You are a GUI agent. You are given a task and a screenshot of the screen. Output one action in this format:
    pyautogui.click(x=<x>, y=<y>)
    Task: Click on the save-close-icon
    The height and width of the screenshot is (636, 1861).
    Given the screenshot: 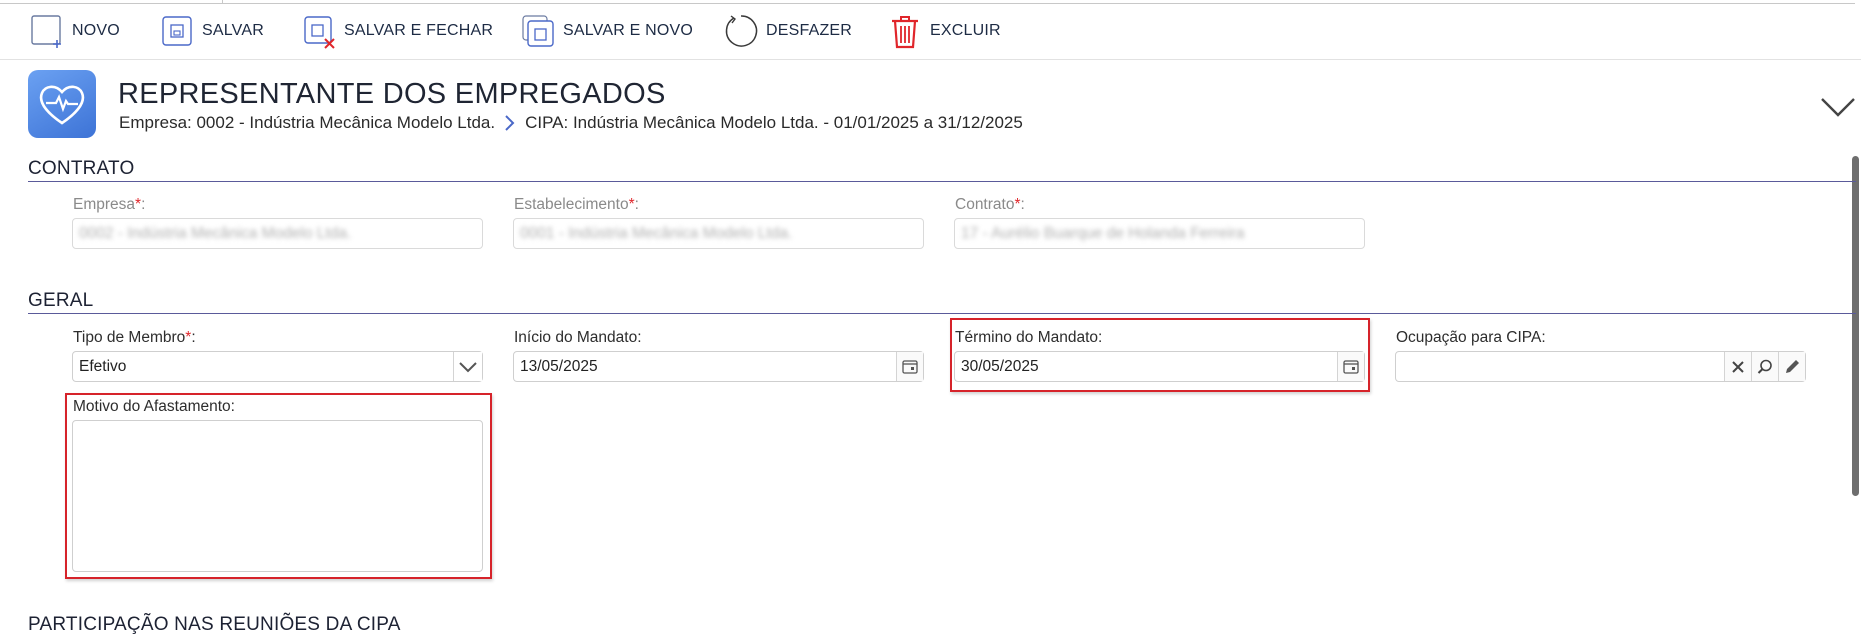 What is the action you would take?
    pyautogui.click(x=319, y=31)
    